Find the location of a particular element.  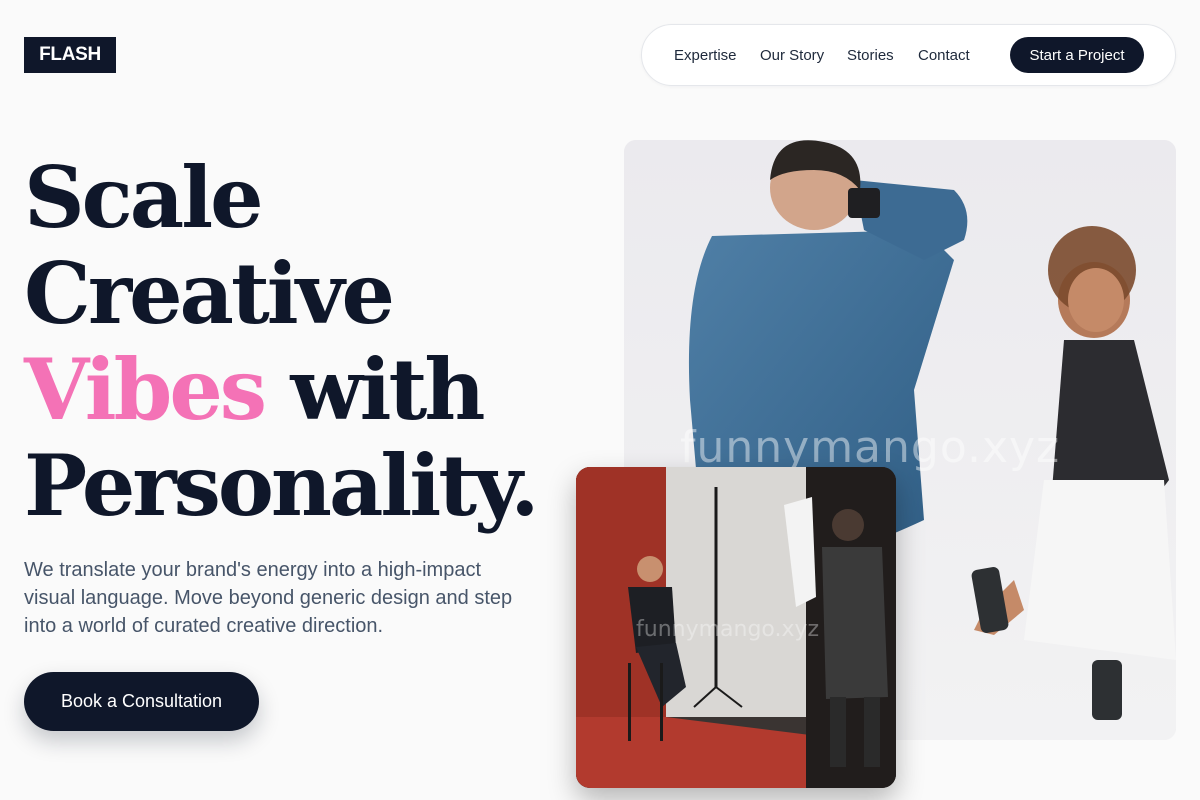

headline-line-3-rest: with is located at coordinates (374, 389).